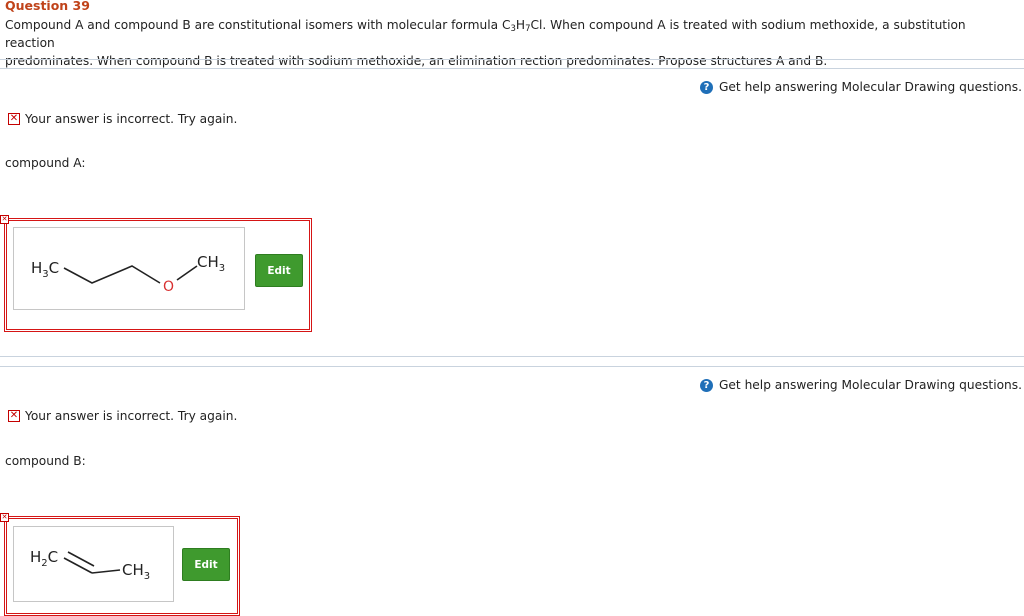  Describe the element at coordinates (44, 558) in the screenshot. I see `svg-text: H2C` at that location.